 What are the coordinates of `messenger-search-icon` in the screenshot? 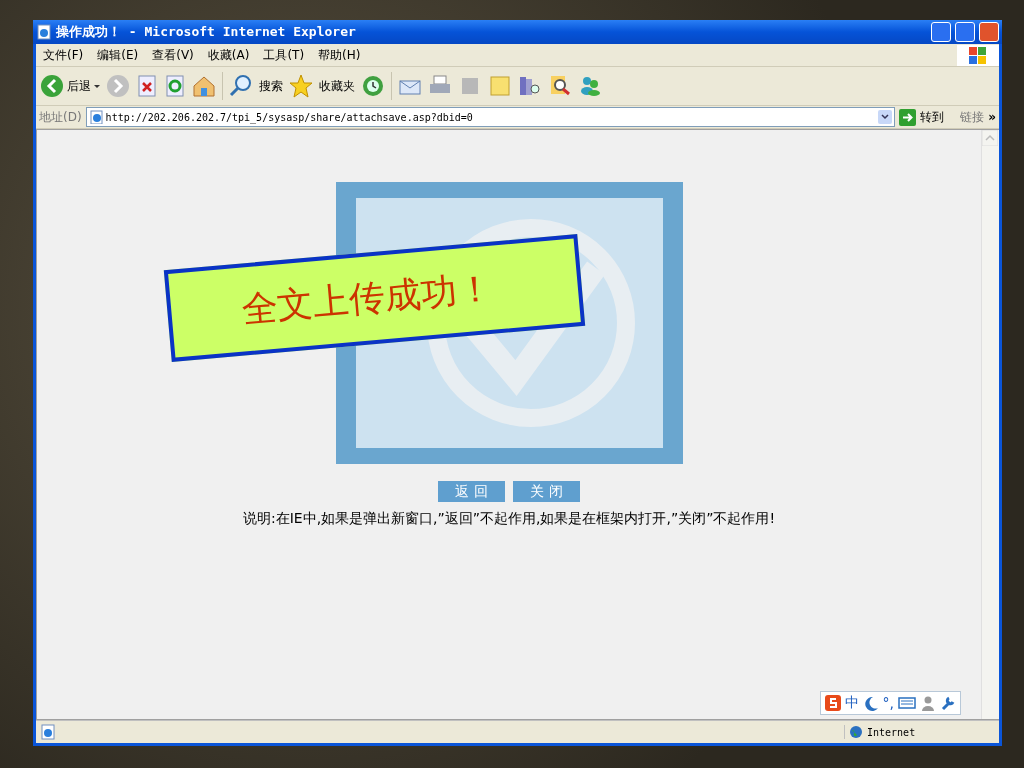 It's located at (560, 86).